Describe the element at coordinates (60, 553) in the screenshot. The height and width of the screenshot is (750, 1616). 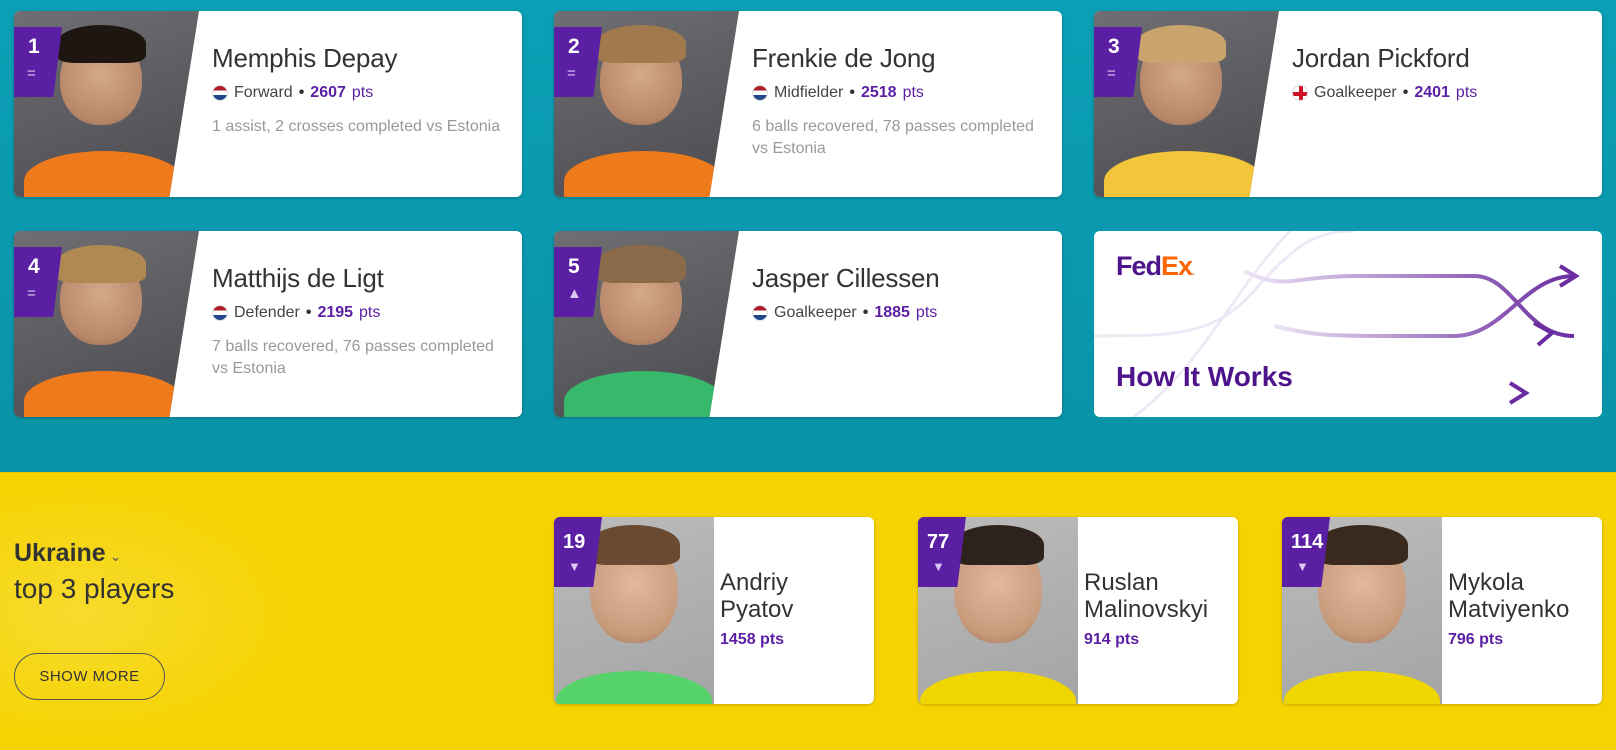
I see `team-name: Ukraine` at that location.